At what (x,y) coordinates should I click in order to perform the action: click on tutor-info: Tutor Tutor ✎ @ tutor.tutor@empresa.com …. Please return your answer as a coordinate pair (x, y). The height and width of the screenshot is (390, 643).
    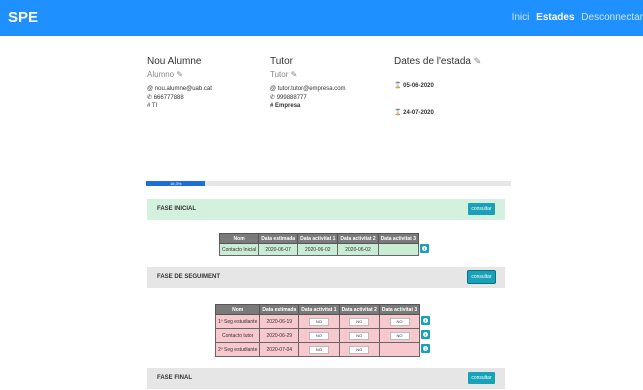
    Looking at the image, I should click on (308, 82).